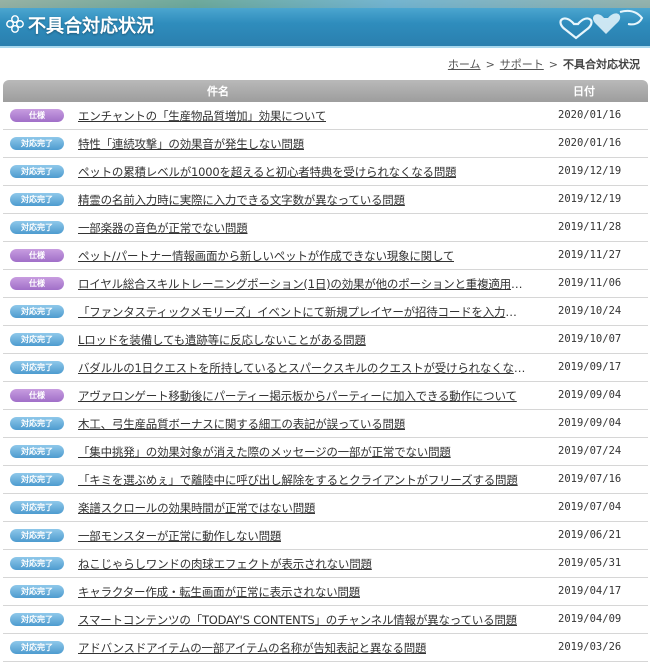  What do you see at coordinates (590, 451) in the screenshot?
I see `issue-date: 2019/07/24` at bounding box center [590, 451].